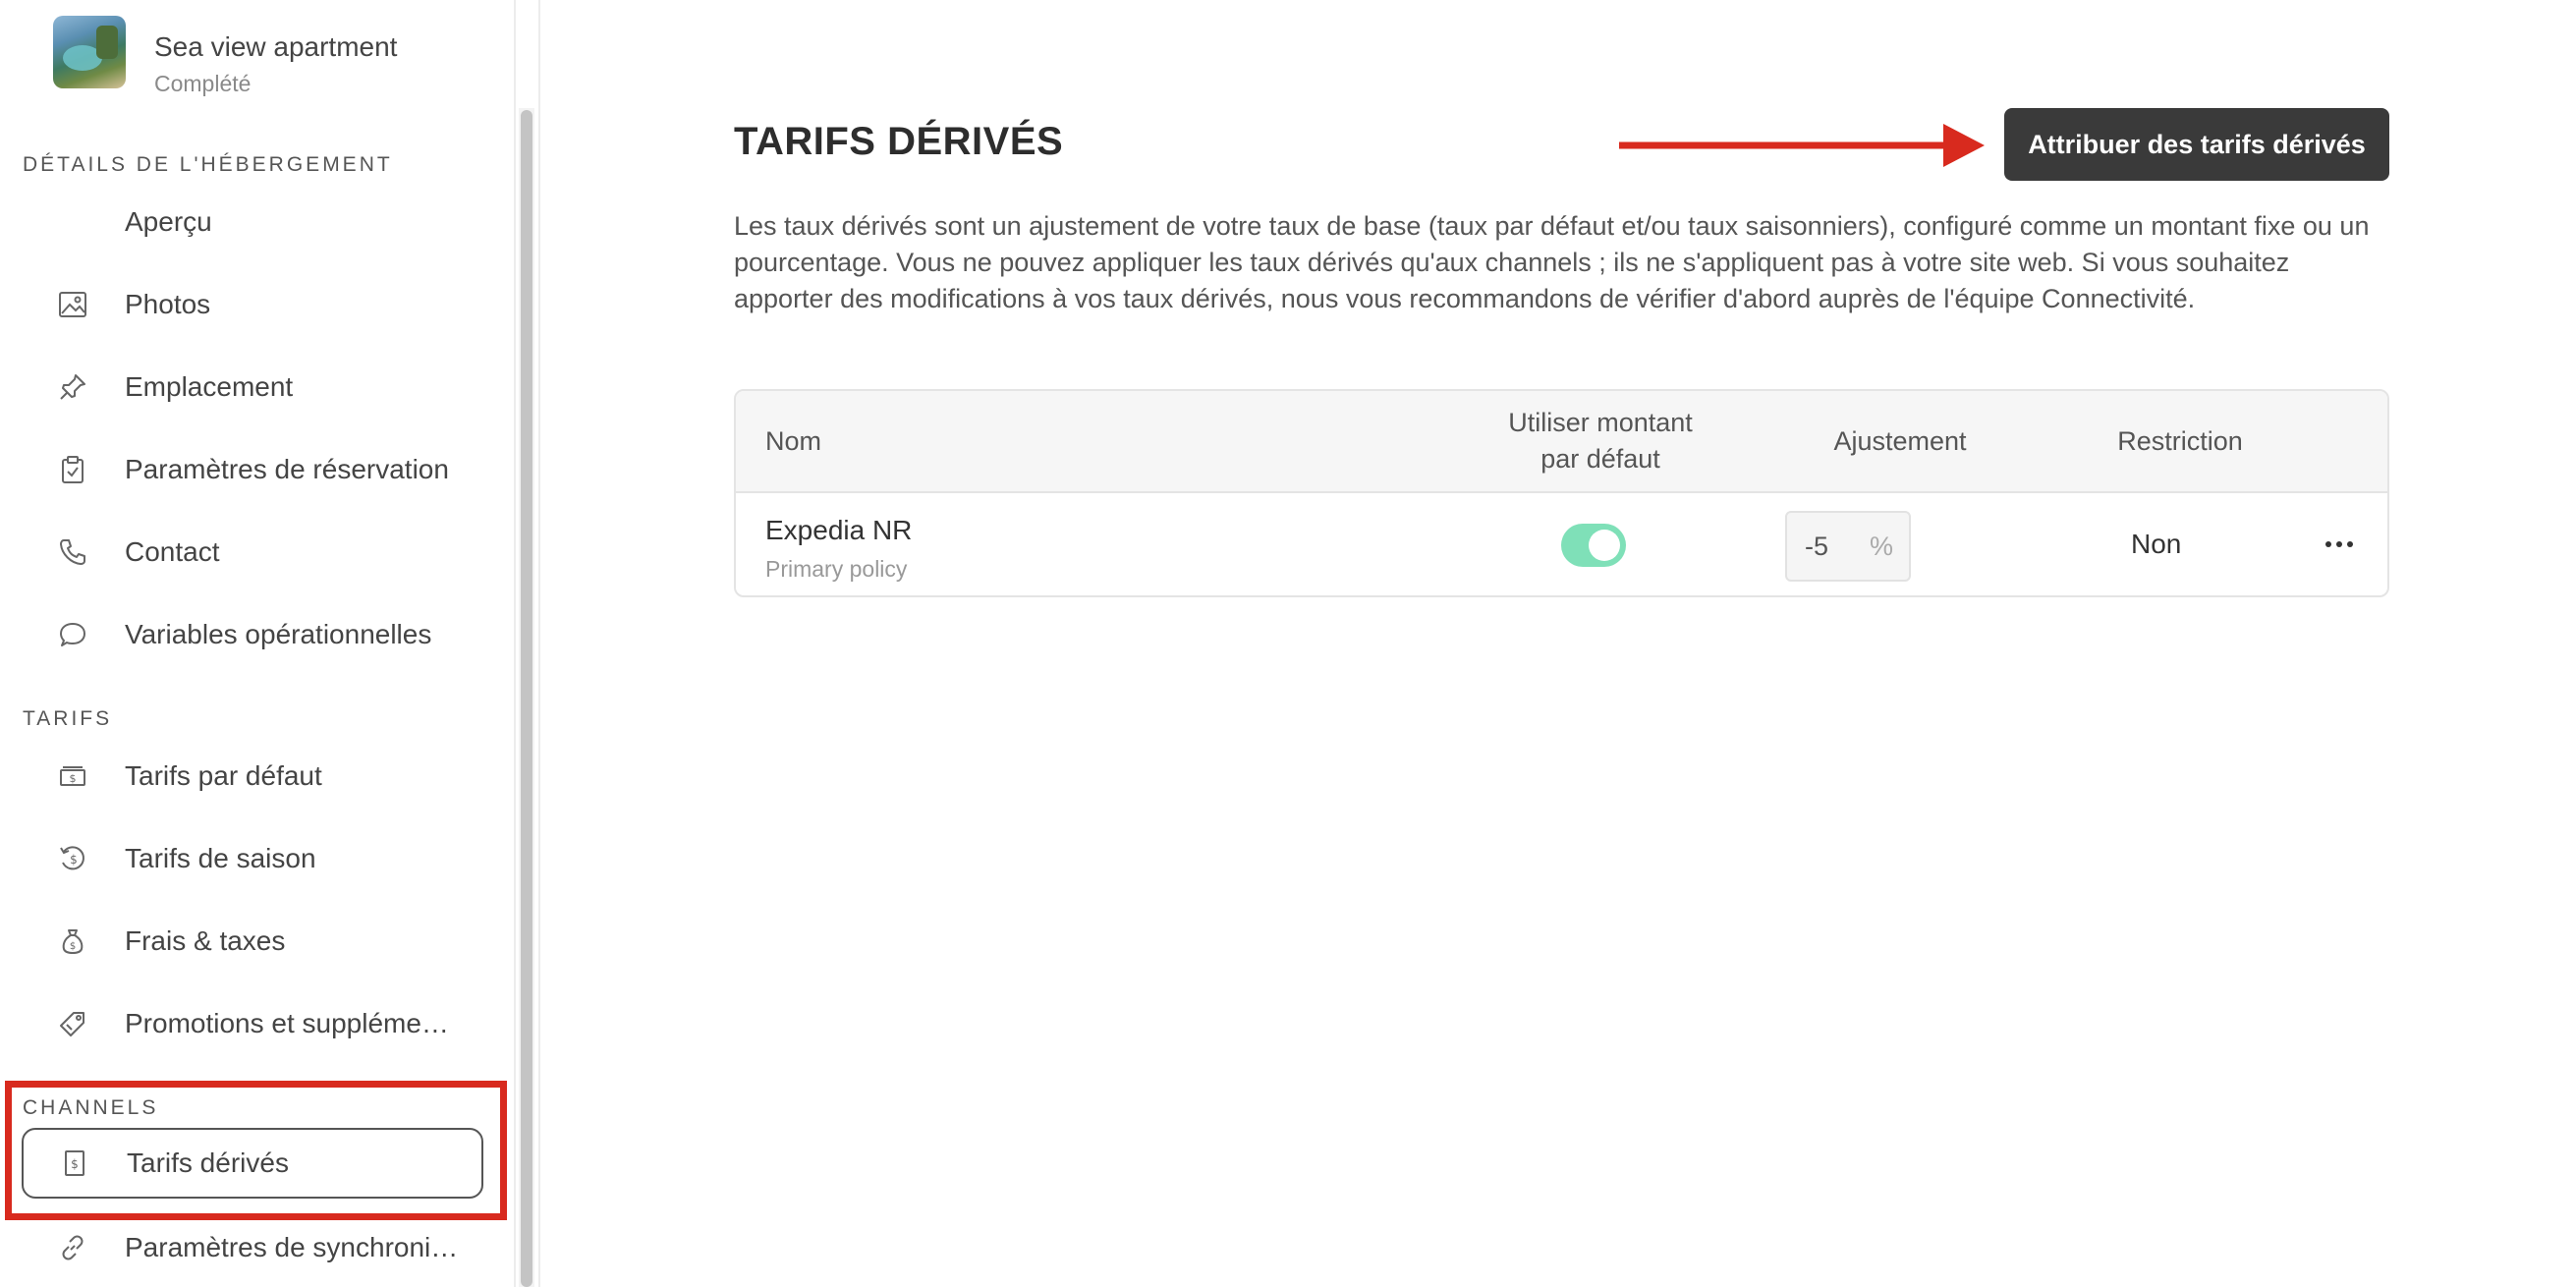 The height and width of the screenshot is (1287, 2576). I want to click on adjustment-unit: %, so click(1882, 546).